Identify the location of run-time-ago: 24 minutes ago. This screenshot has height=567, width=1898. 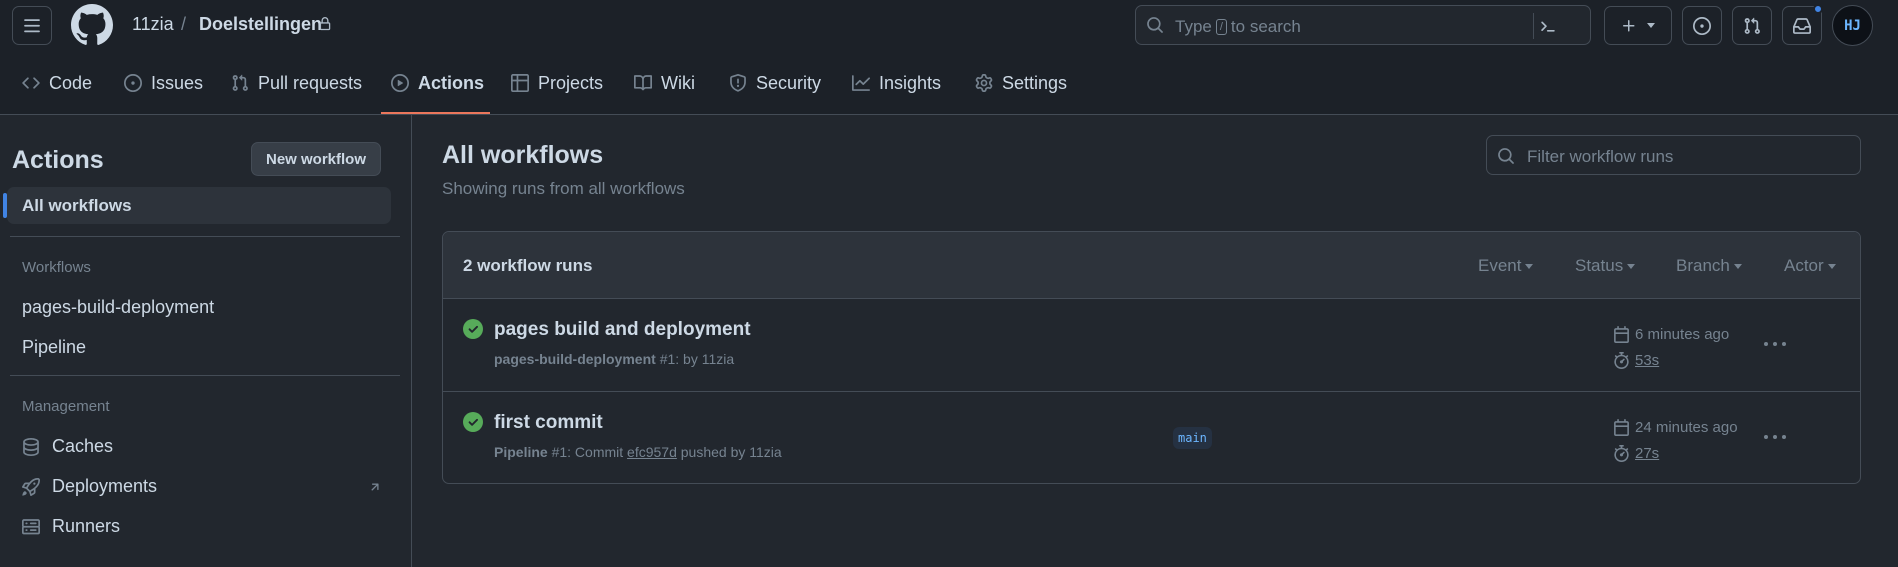
(1675, 427).